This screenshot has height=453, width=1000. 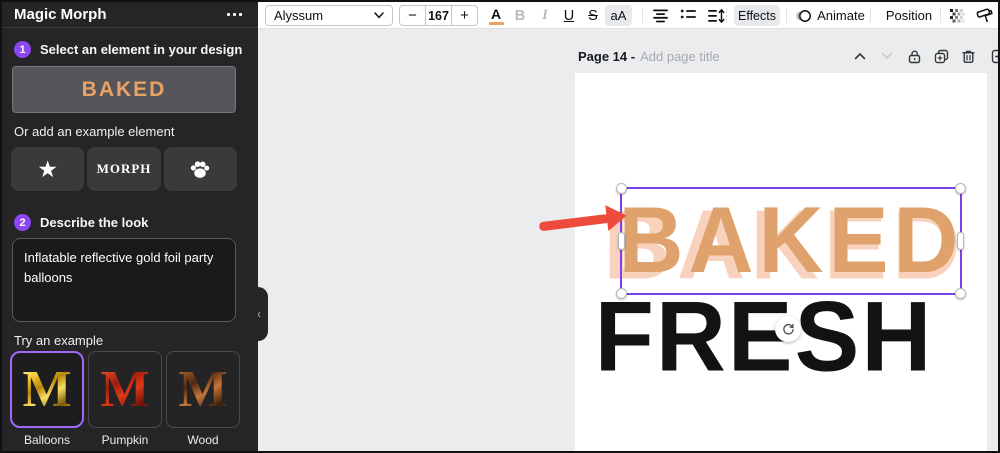 I want to click on thumbnail-balloons: M Balloons, so click(x=47, y=399).